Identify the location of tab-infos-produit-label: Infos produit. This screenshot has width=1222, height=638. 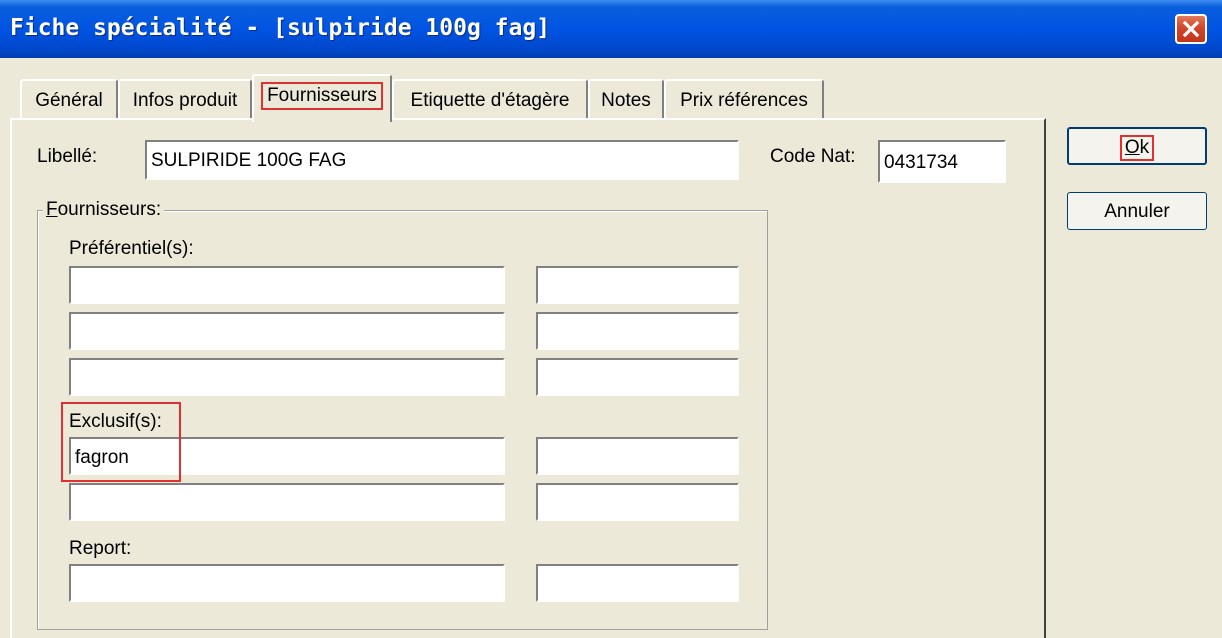
(185, 100).